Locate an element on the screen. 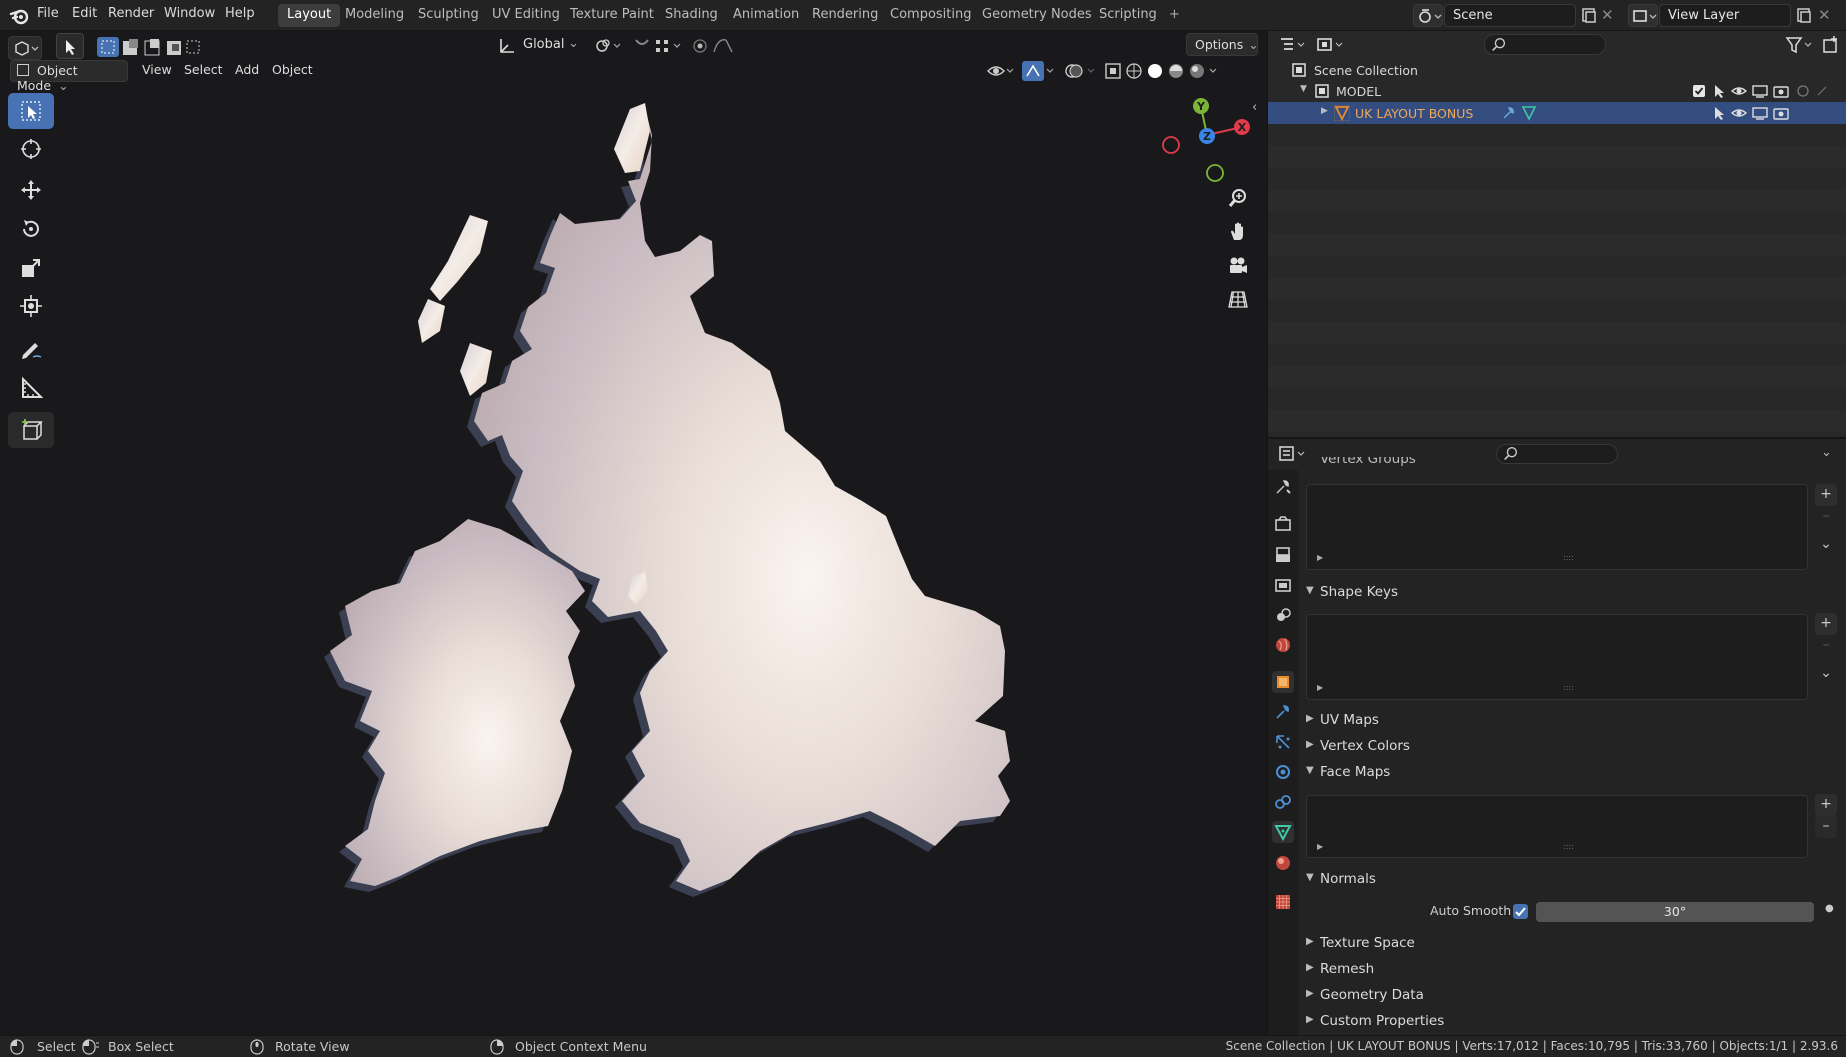  output-tab-icon is located at coordinates (1283, 555).